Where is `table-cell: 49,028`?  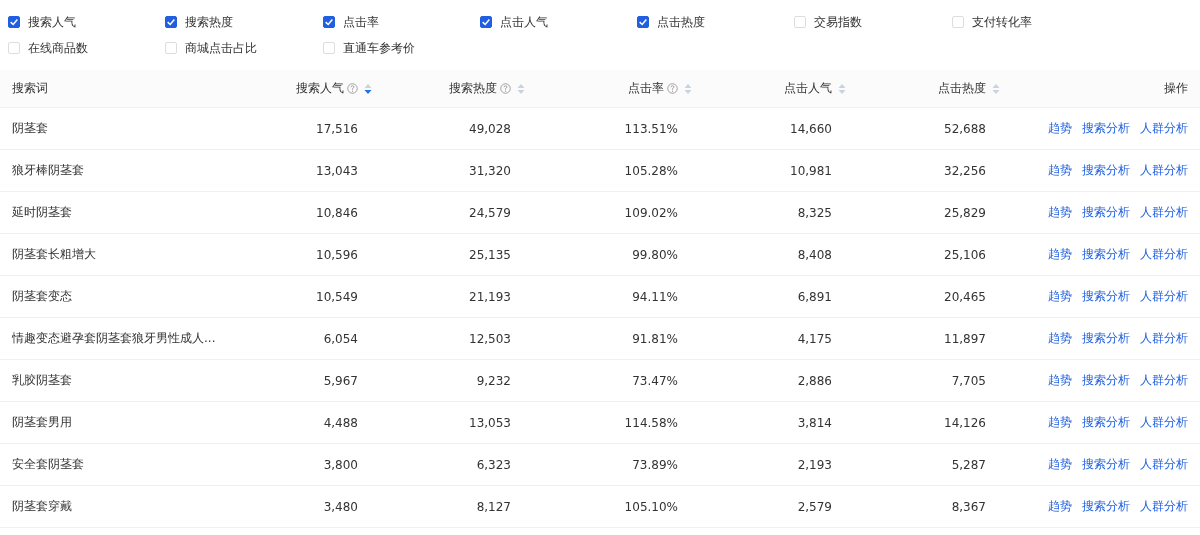 table-cell: 49,028 is located at coordinates (490, 128).